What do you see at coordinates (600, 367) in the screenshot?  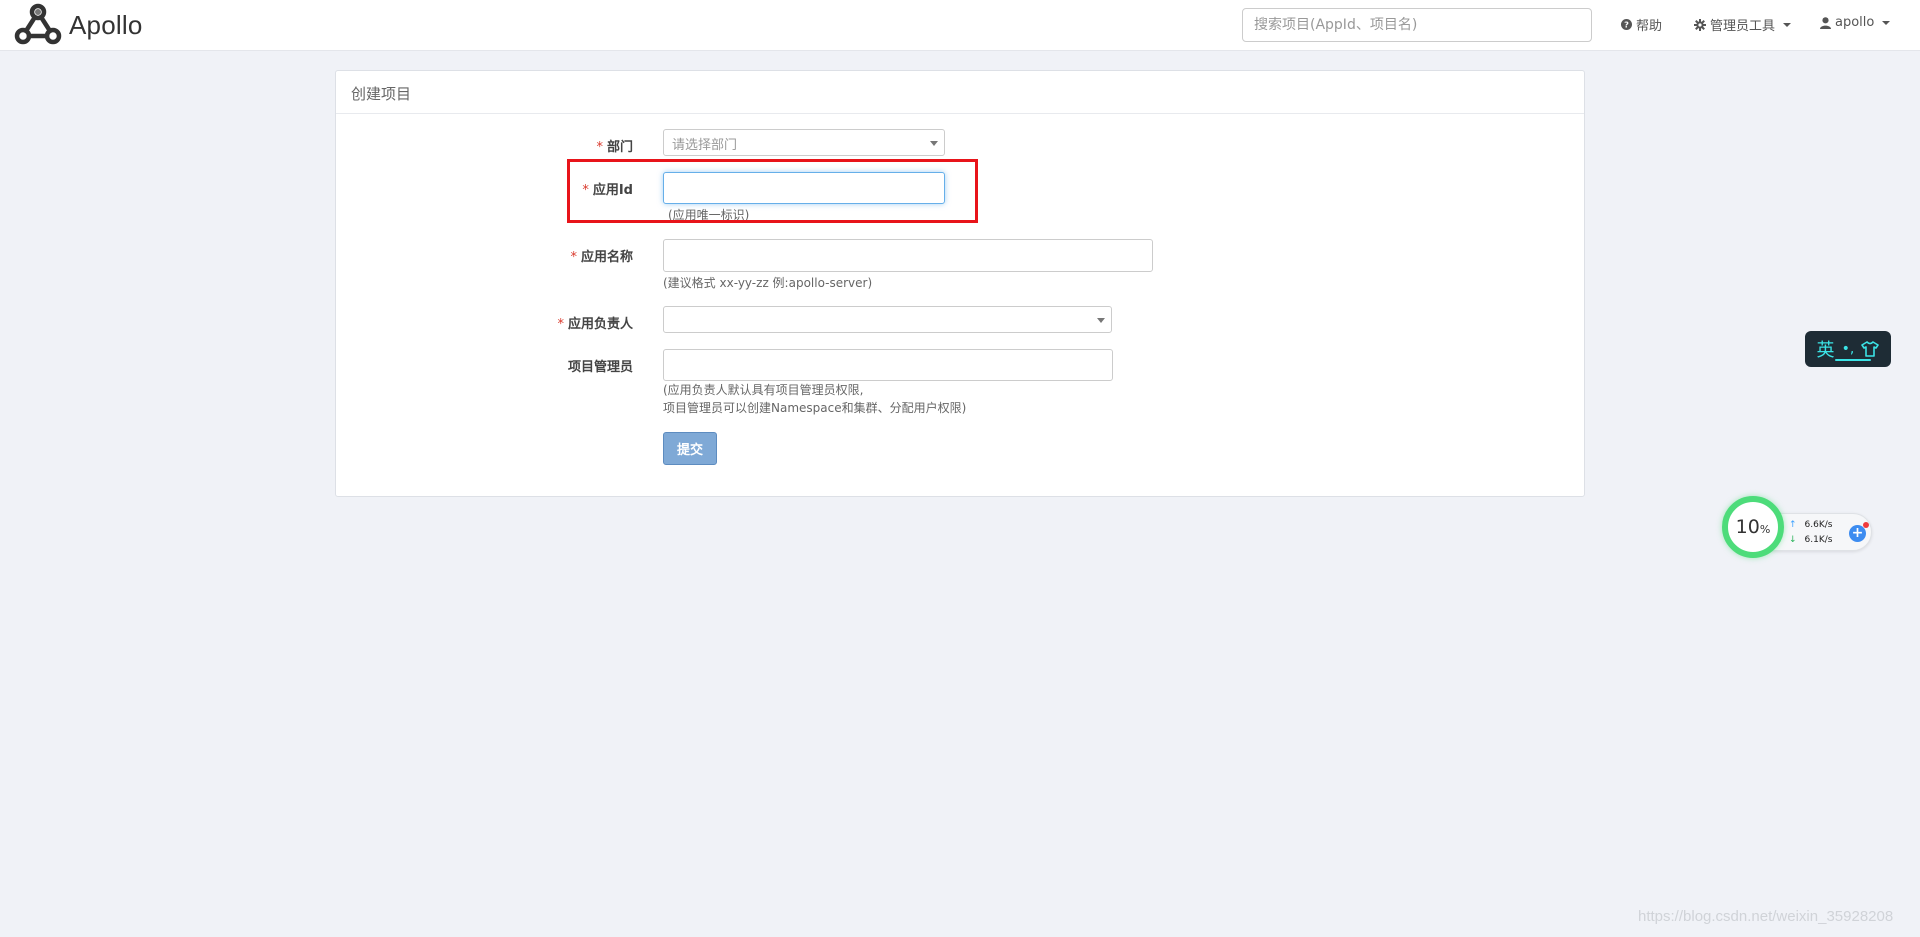 I see `admins-label: 项目管理员` at bounding box center [600, 367].